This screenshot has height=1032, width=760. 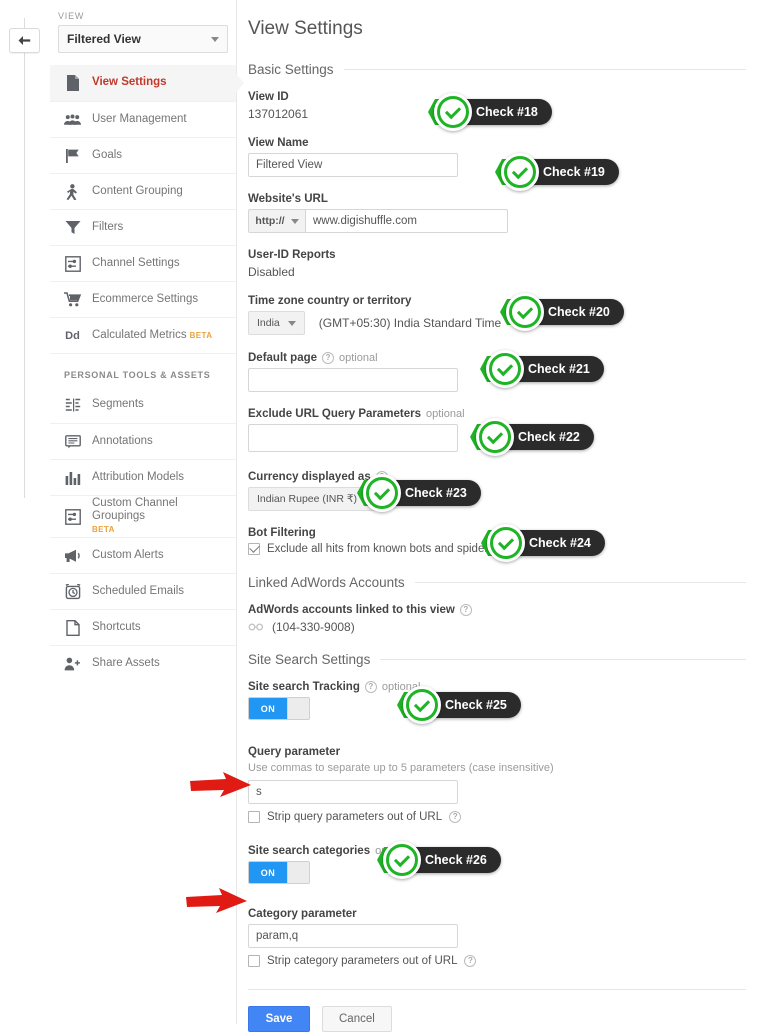 What do you see at coordinates (459, 705) in the screenshot?
I see `check-badge-8: Check #25` at bounding box center [459, 705].